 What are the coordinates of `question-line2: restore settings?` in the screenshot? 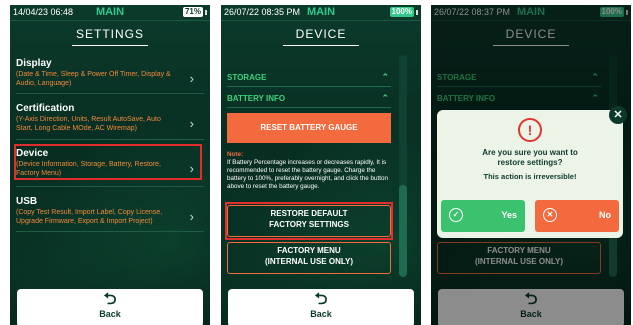 It's located at (530, 162).